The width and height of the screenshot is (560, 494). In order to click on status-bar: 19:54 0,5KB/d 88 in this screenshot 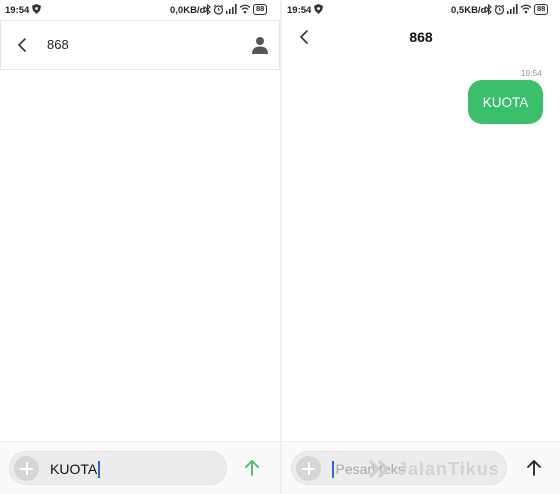, I will do `click(421, 10)`.